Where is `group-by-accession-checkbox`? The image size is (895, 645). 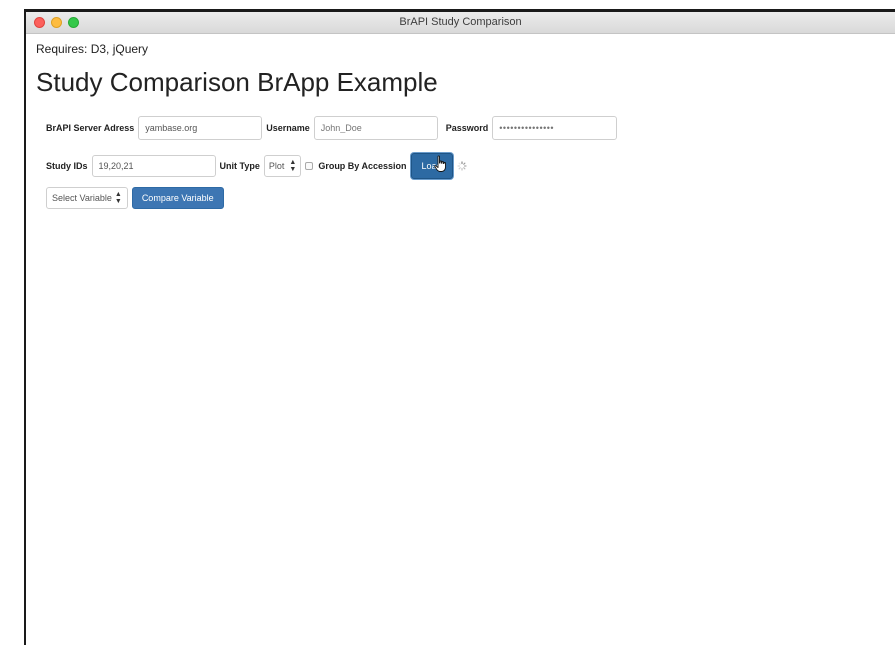 group-by-accession-checkbox is located at coordinates (309, 166).